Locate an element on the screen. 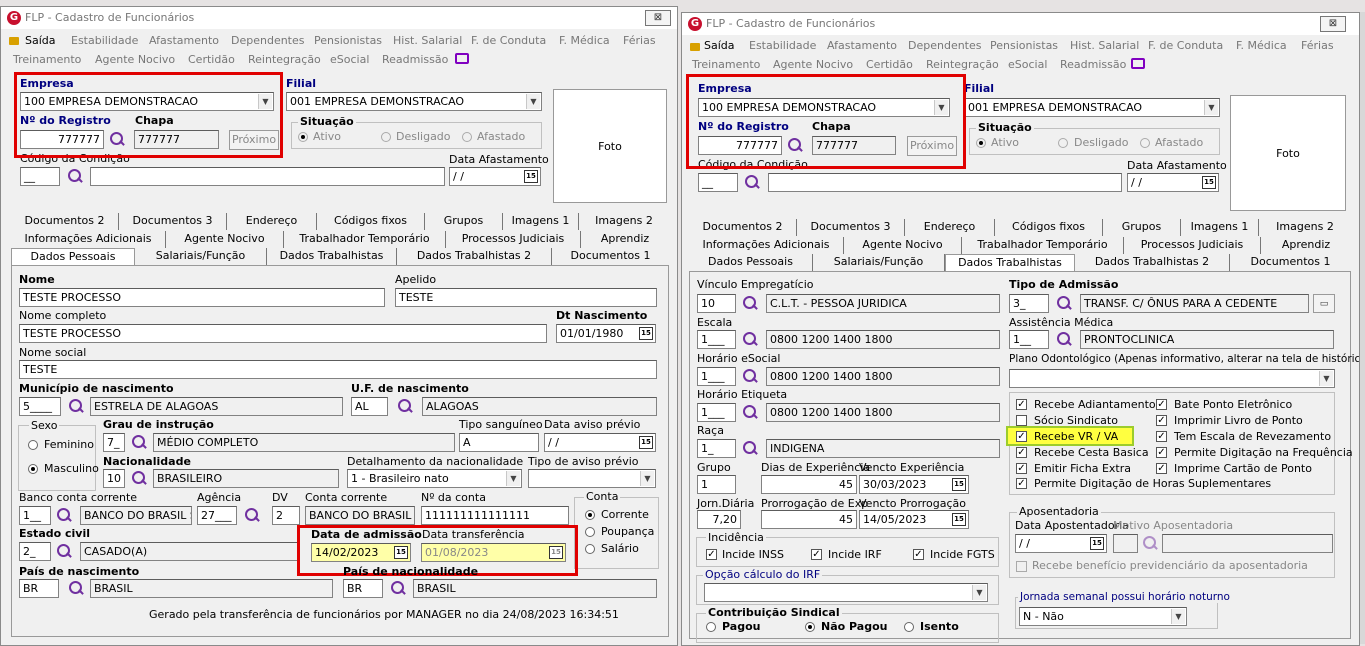 The width and height of the screenshot is (1365, 646). horas-suplementares-checkbox: ✓ is located at coordinates (1021, 483).